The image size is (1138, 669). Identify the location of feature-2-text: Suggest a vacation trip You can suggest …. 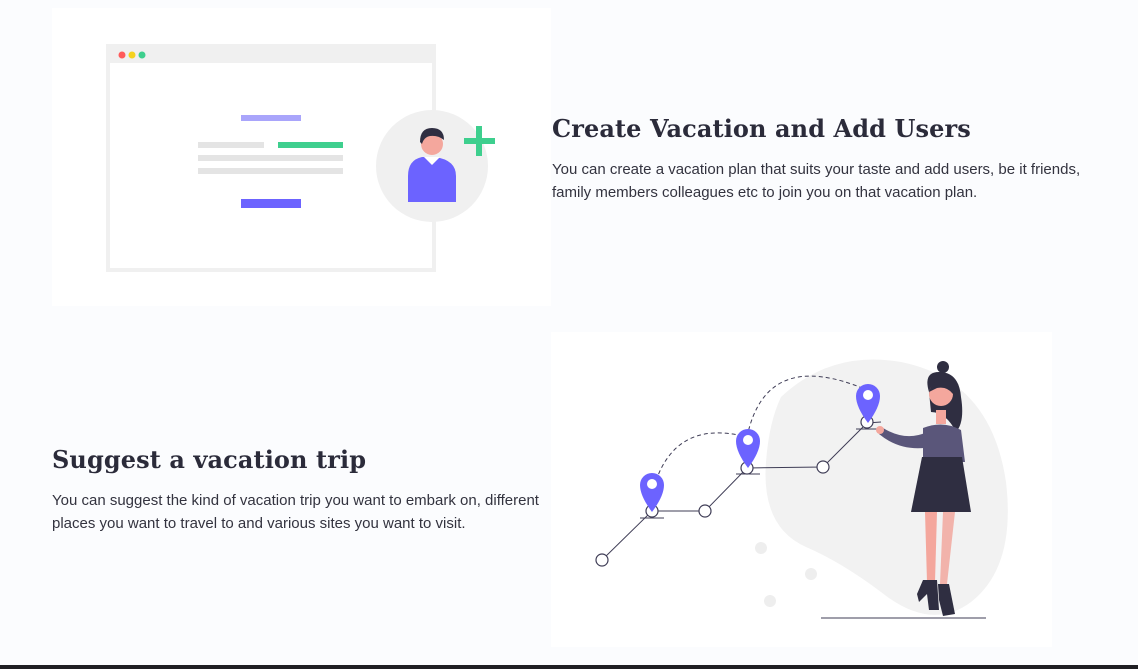
(302, 489).